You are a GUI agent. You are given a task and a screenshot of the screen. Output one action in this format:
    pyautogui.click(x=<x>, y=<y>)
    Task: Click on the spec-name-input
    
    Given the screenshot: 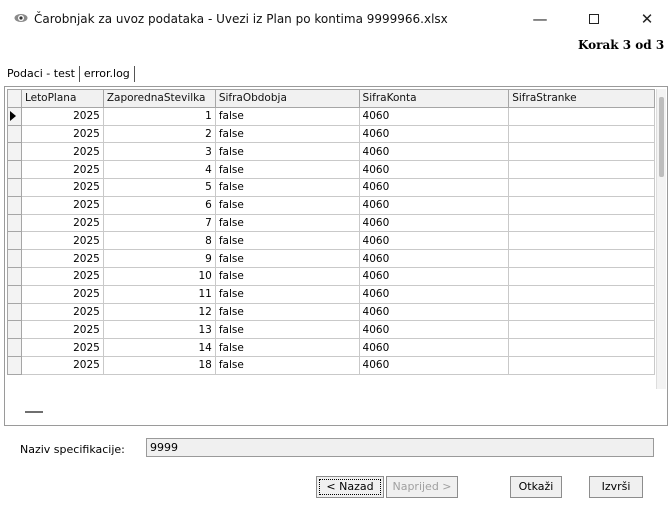 What is the action you would take?
    pyautogui.click(x=400, y=447)
    